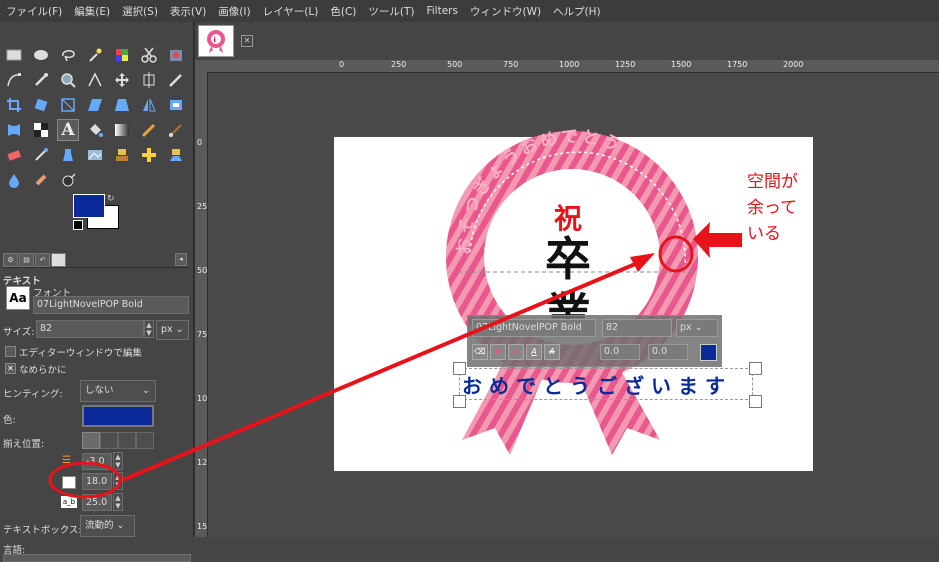  I want to click on annotation-ellipse-letter-spacing, so click(85, 480).